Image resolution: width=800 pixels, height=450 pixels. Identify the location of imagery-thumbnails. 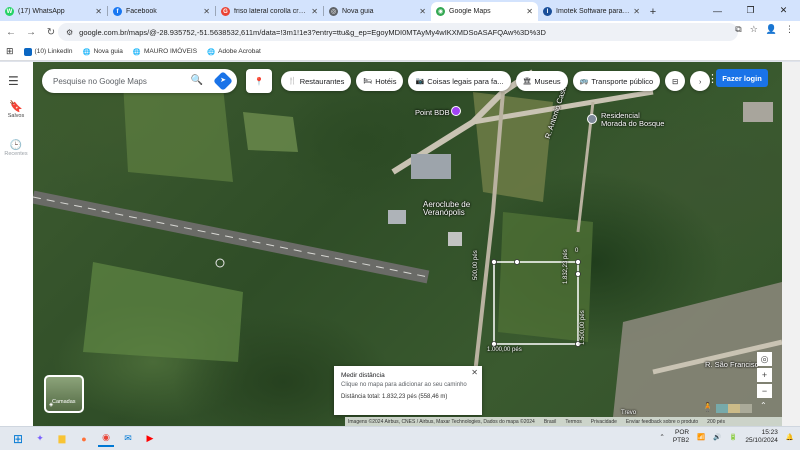
(734, 408).